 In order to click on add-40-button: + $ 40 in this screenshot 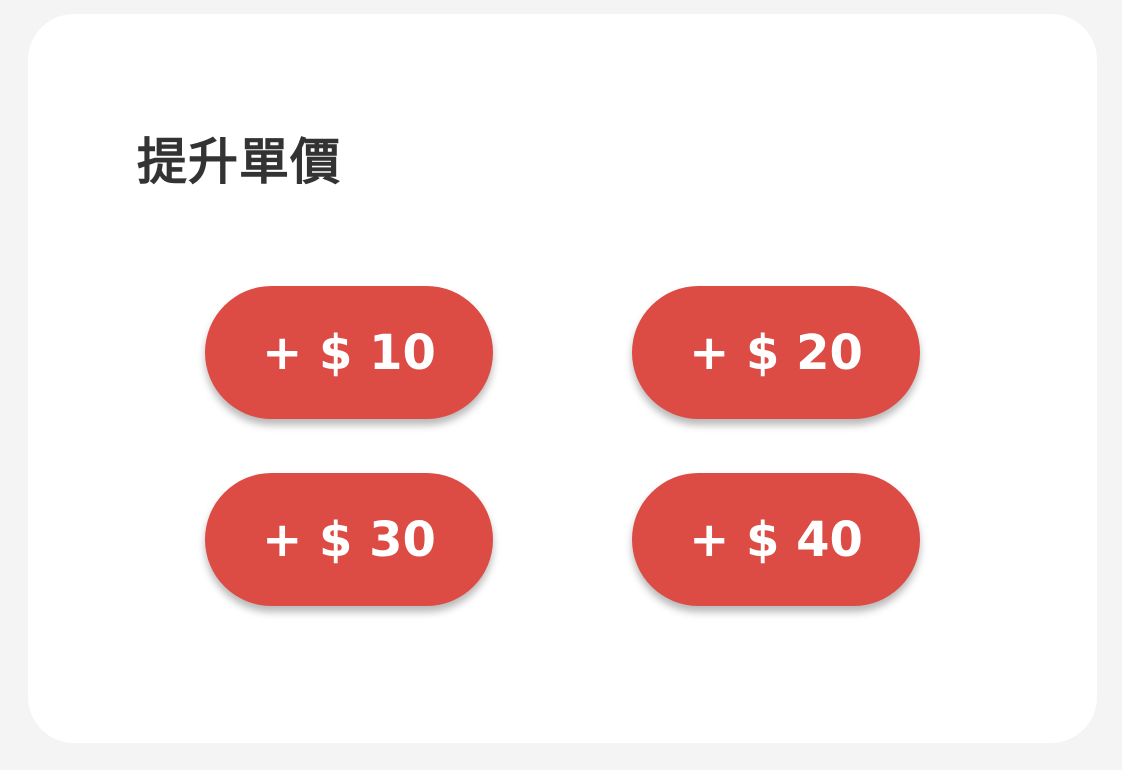, I will do `click(776, 539)`.